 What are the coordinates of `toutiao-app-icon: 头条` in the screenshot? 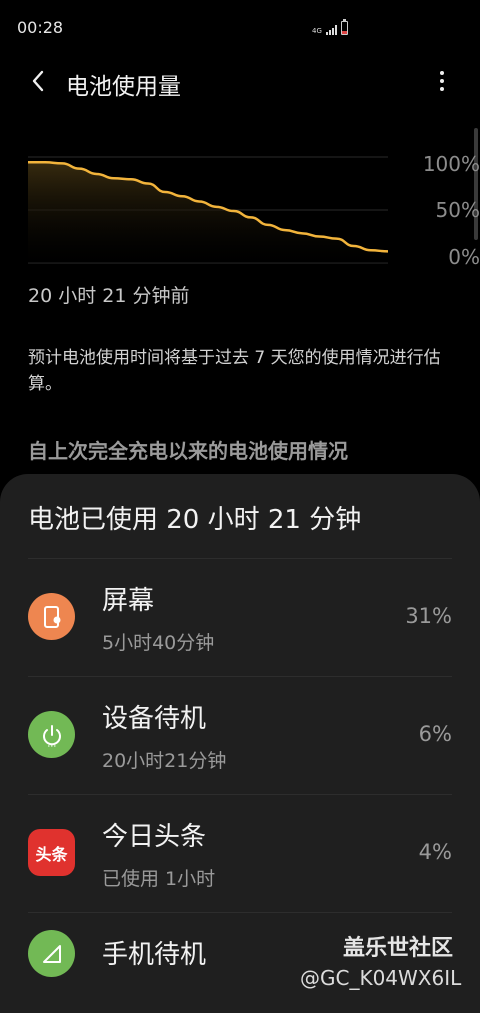 It's located at (51, 852).